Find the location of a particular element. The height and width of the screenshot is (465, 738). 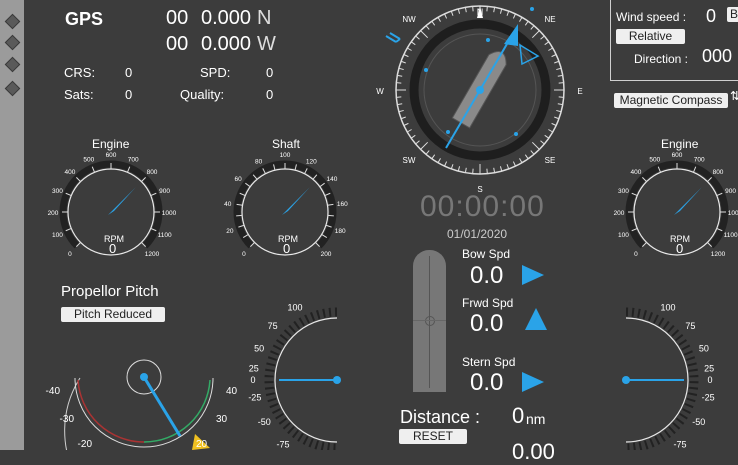

sort-arrows-icon: ⇅ is located at coordinates (734, 96).